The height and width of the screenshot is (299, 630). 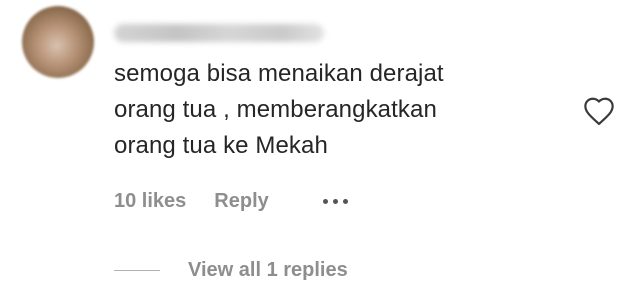 I want to click on username-redaction, so click(x=219, y=33).